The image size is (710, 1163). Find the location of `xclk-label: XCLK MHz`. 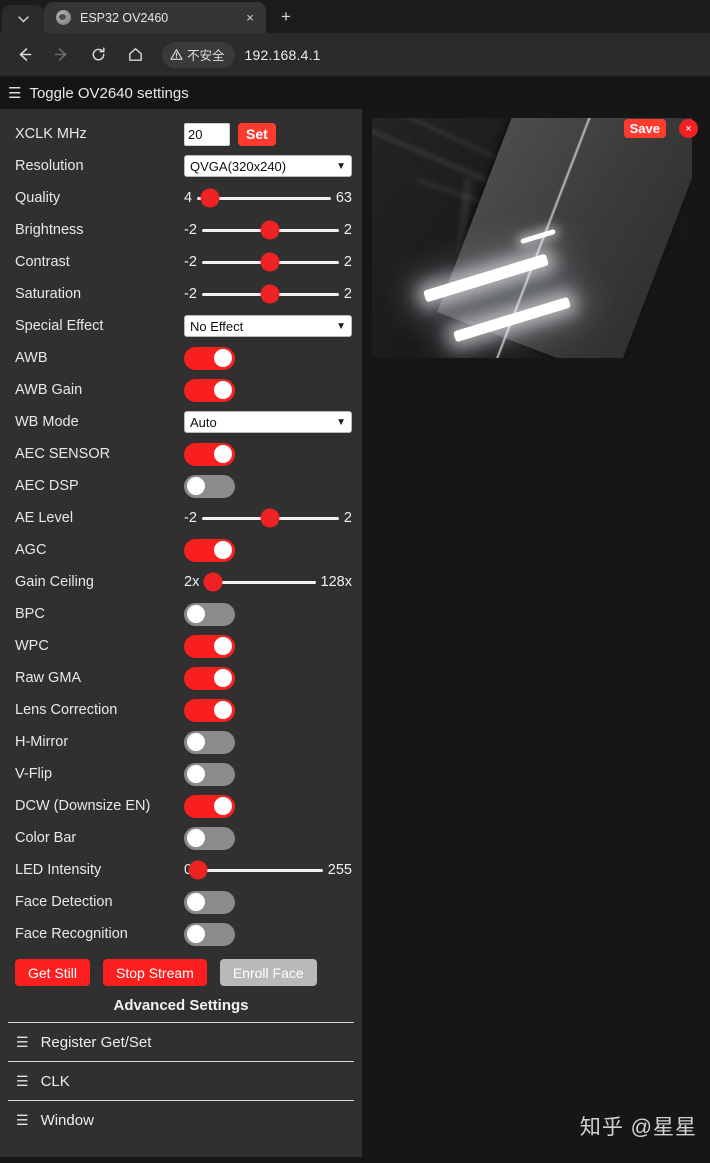

xclk-label: XCLK MHz is located at coordinates (51, 134).